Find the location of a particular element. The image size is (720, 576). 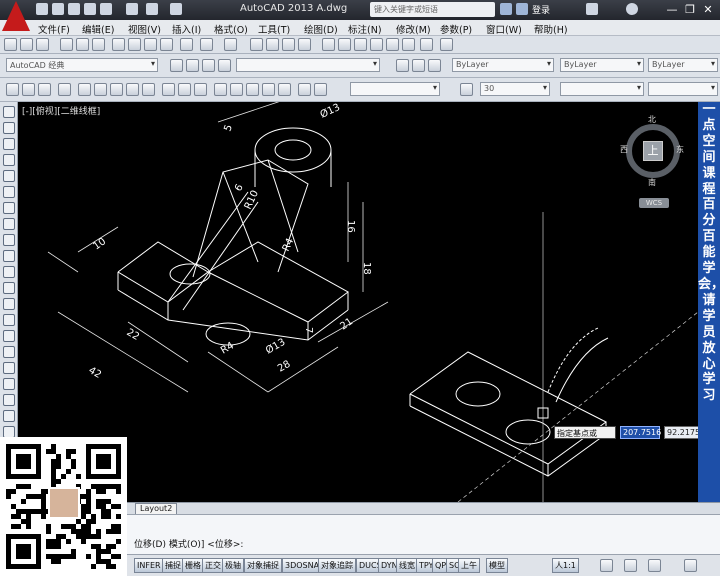

open-icon is located at coordinates (26, 44).